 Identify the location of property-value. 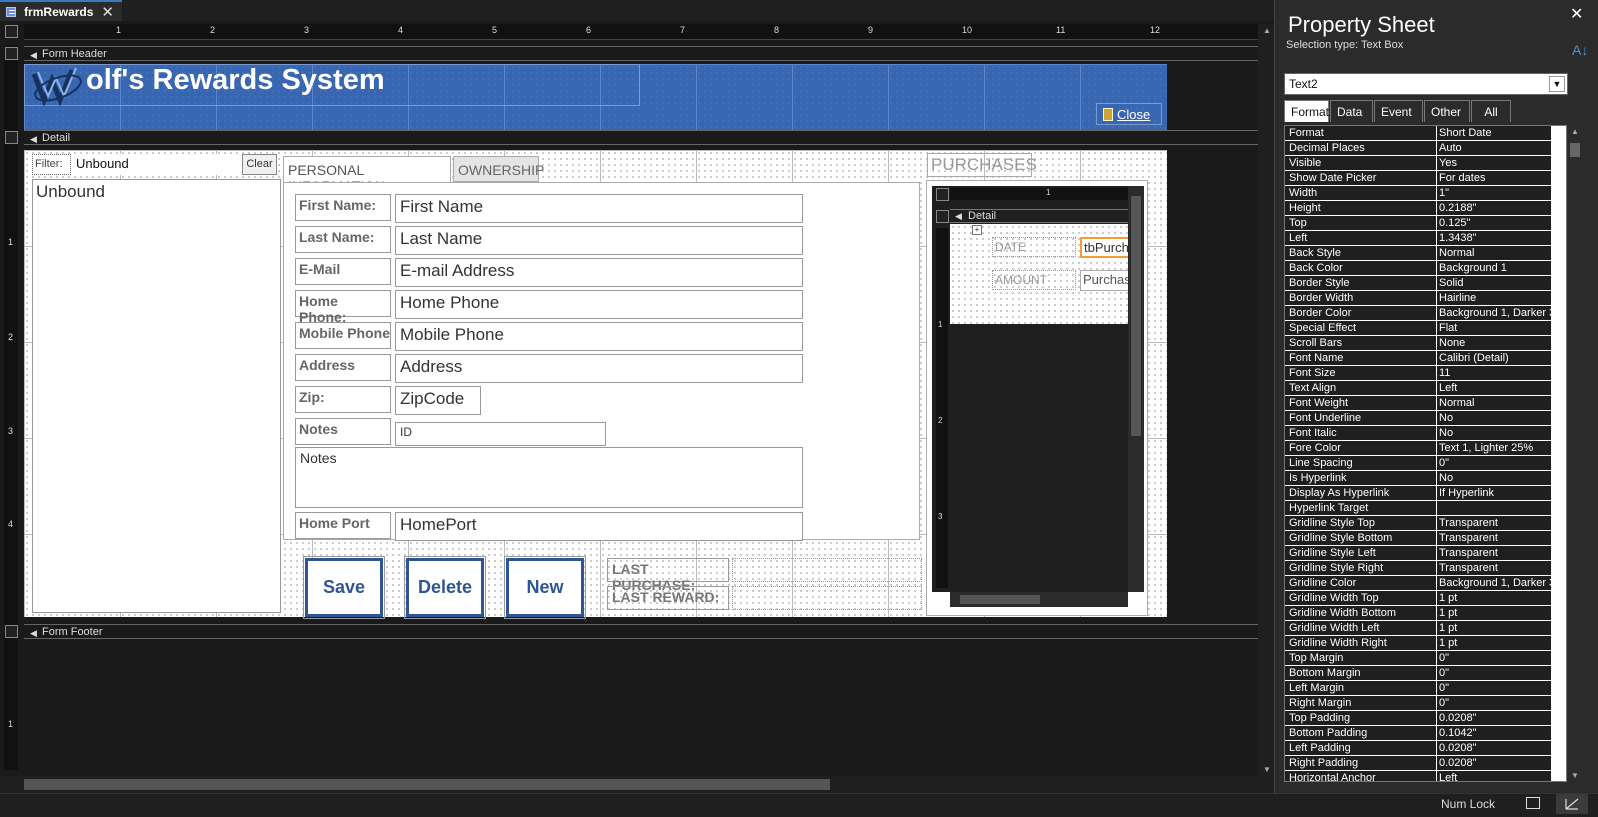
(1494, 508).